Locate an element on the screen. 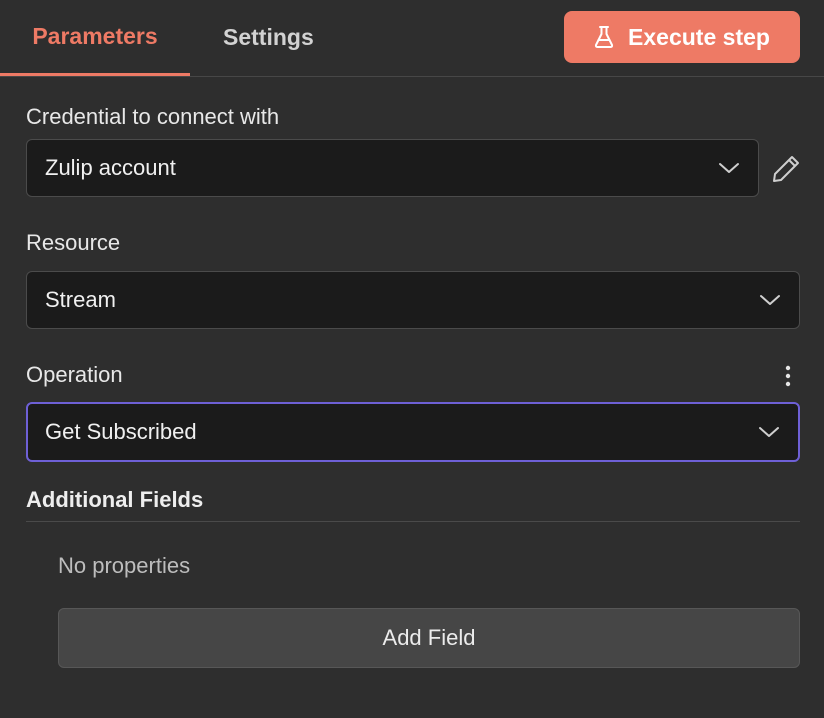 The image size is (824, 718). credential-value: Zulip account is located at coordinates (110, 167).